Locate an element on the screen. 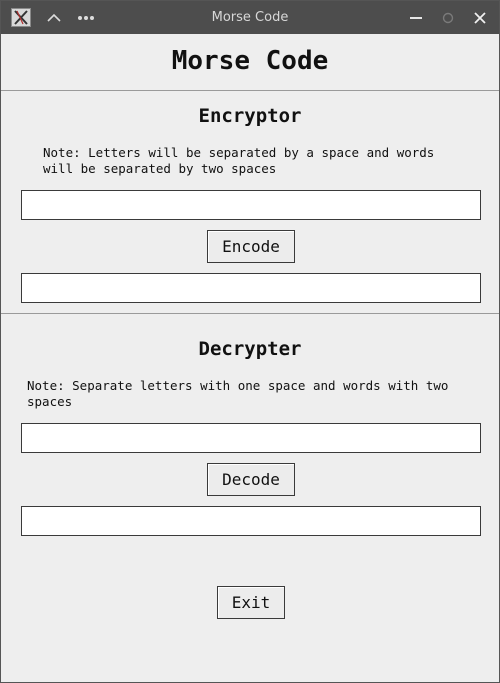  page-title: Morse Code is located at coordinates (250, 61).